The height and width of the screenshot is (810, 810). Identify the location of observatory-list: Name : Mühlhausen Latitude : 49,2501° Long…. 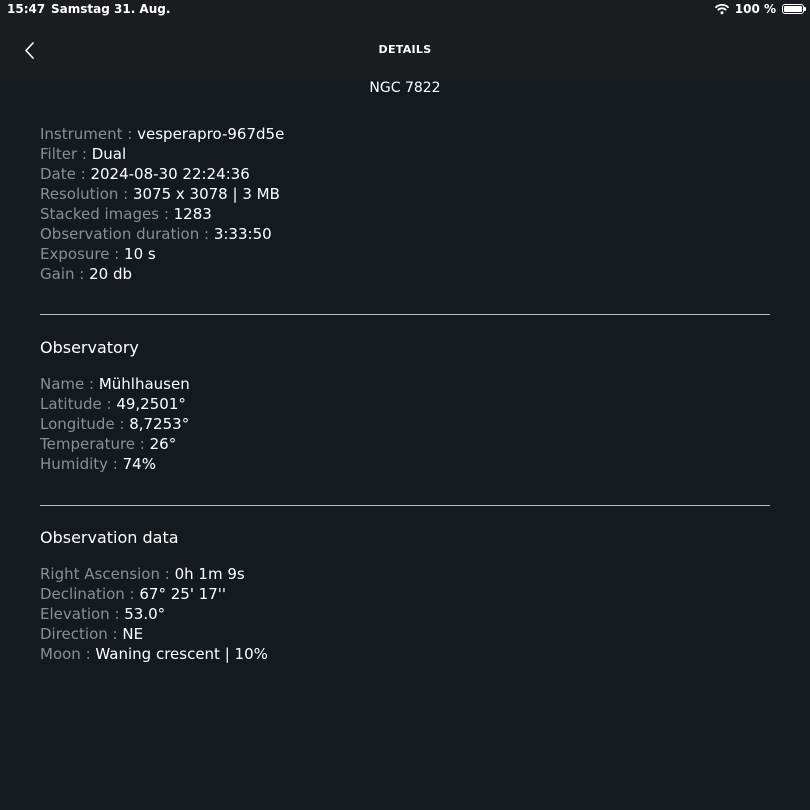
(405, 424).